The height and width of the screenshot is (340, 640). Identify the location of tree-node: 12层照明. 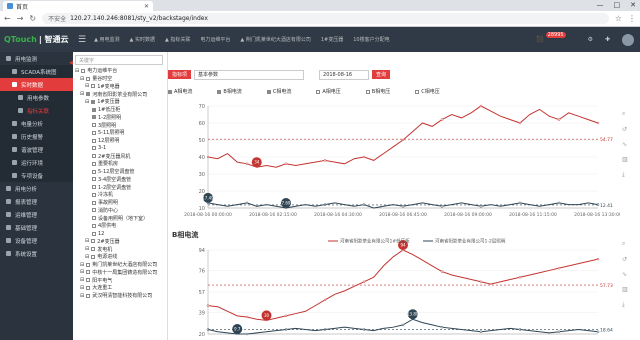
(120, 141).